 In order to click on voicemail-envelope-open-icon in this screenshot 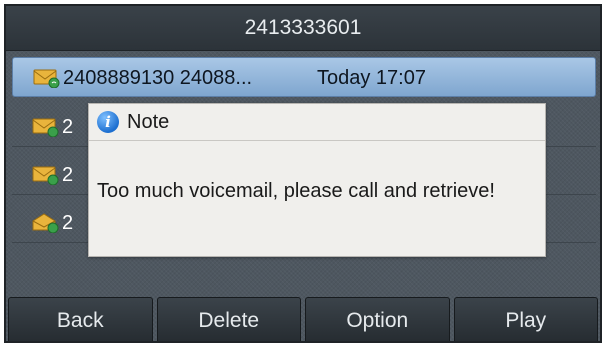, I will do `click(45, 223)`.